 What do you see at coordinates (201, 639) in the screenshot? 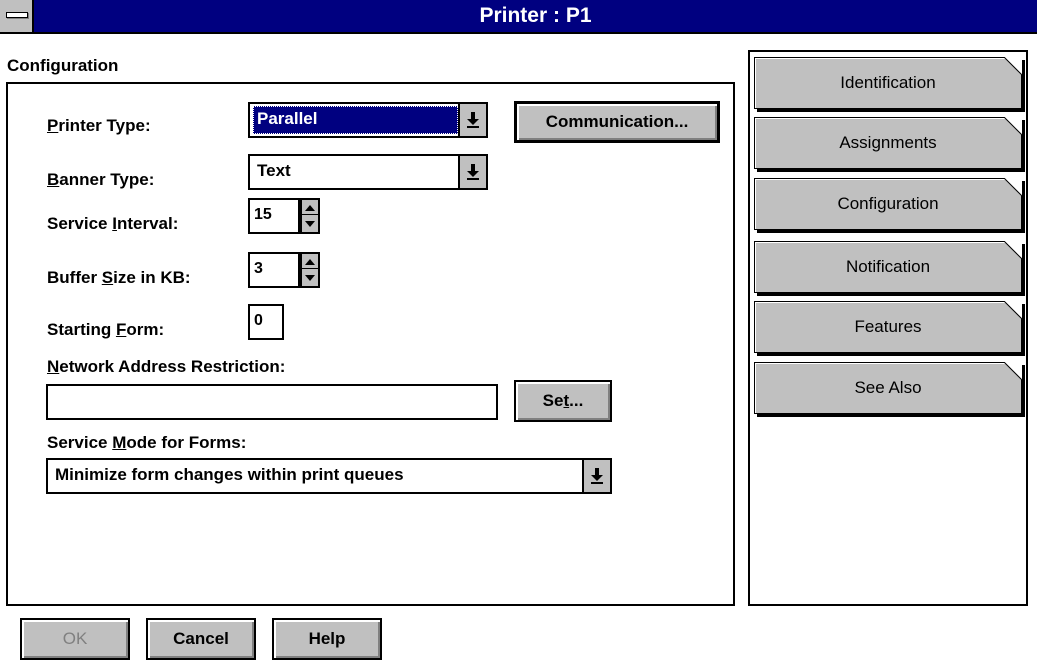
I see `cancel-button: Cancel` at bounding box center [201, 639].